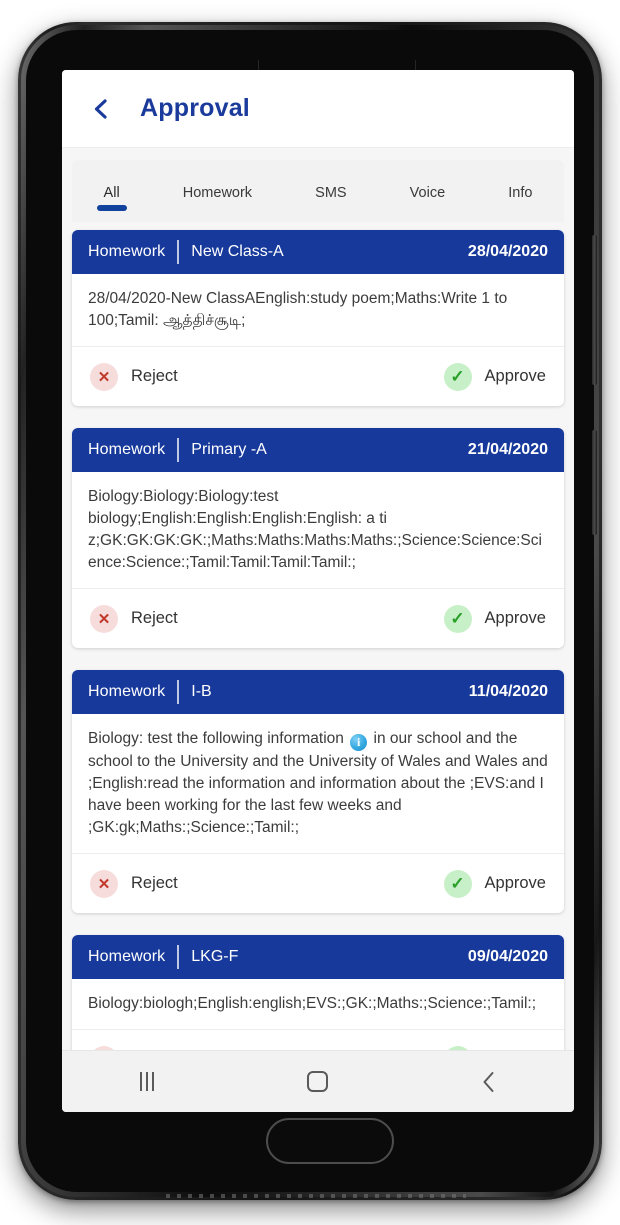 The width and height of the screenshot is (620, 1225). I want to click on tab-info: Info, so click(520, 191).